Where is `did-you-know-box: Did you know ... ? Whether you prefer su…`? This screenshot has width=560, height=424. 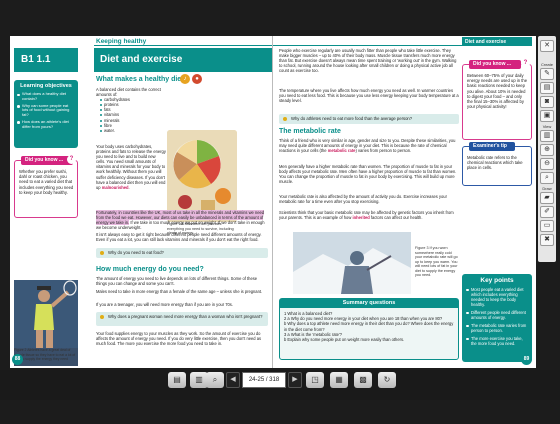 did-you-know-box: Did you know ... ? Whether you prefer su… is located at coordinates (46, 186).